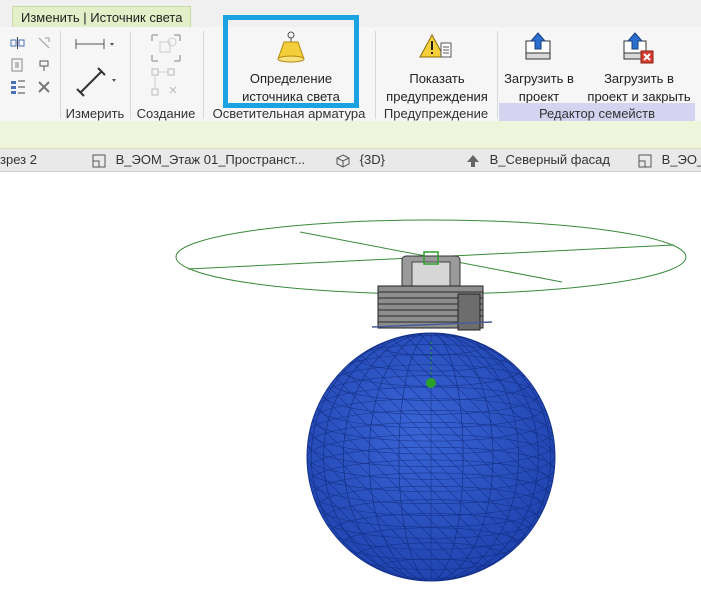 This screenshot has width=701, height=591. Describe the element at coordinates (166, 113) in the screenshot. I see `panel-create-label: Создание` at that location.